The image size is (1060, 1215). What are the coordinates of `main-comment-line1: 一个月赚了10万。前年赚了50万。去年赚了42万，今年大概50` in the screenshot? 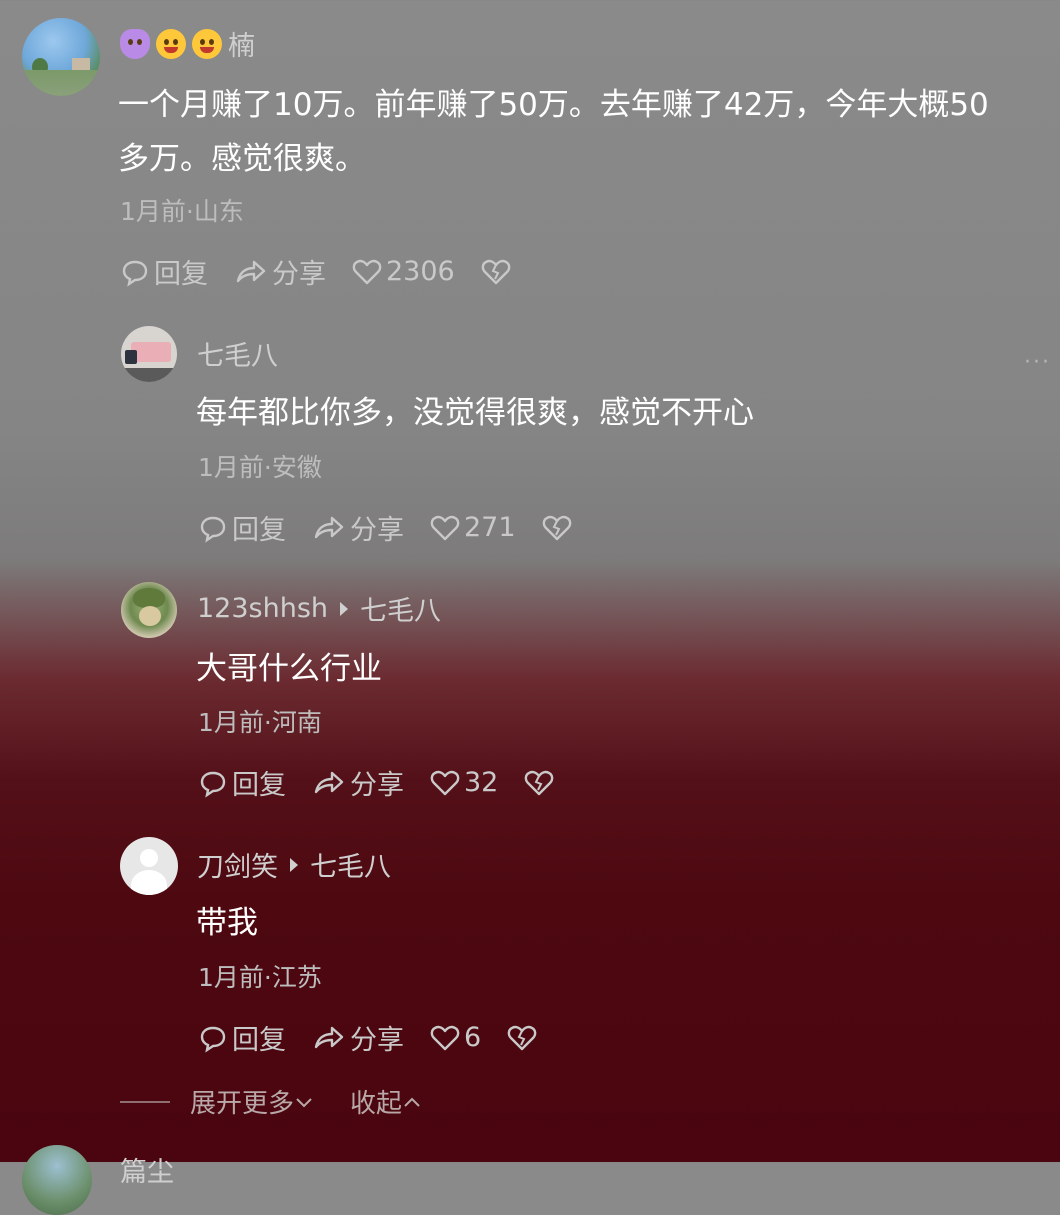 It's located at (553, 105).